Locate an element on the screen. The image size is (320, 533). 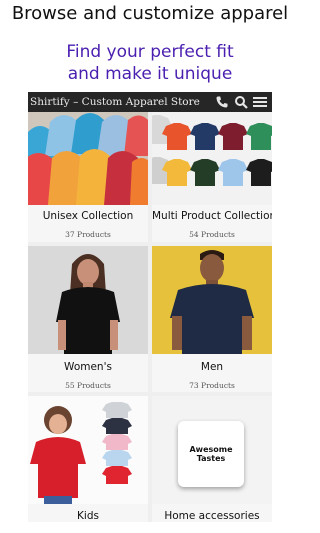
app-header: Shirtify – Custom Apparel Store is located at coordinates (150, 102).